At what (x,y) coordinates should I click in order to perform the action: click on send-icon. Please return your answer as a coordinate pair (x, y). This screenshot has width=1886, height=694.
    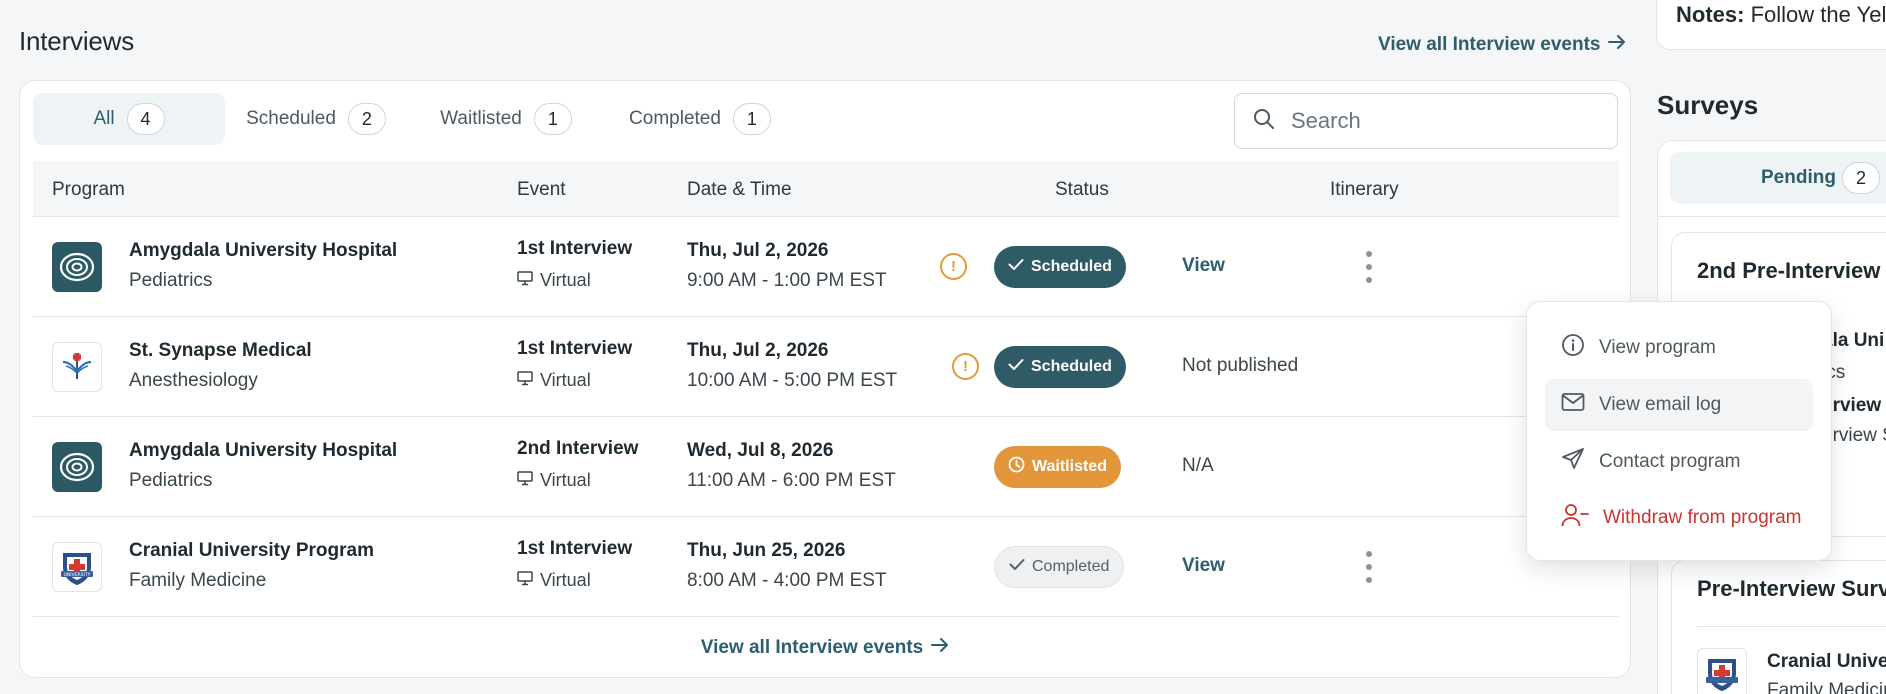
    Looking at the image, I should click on (1573, 462).